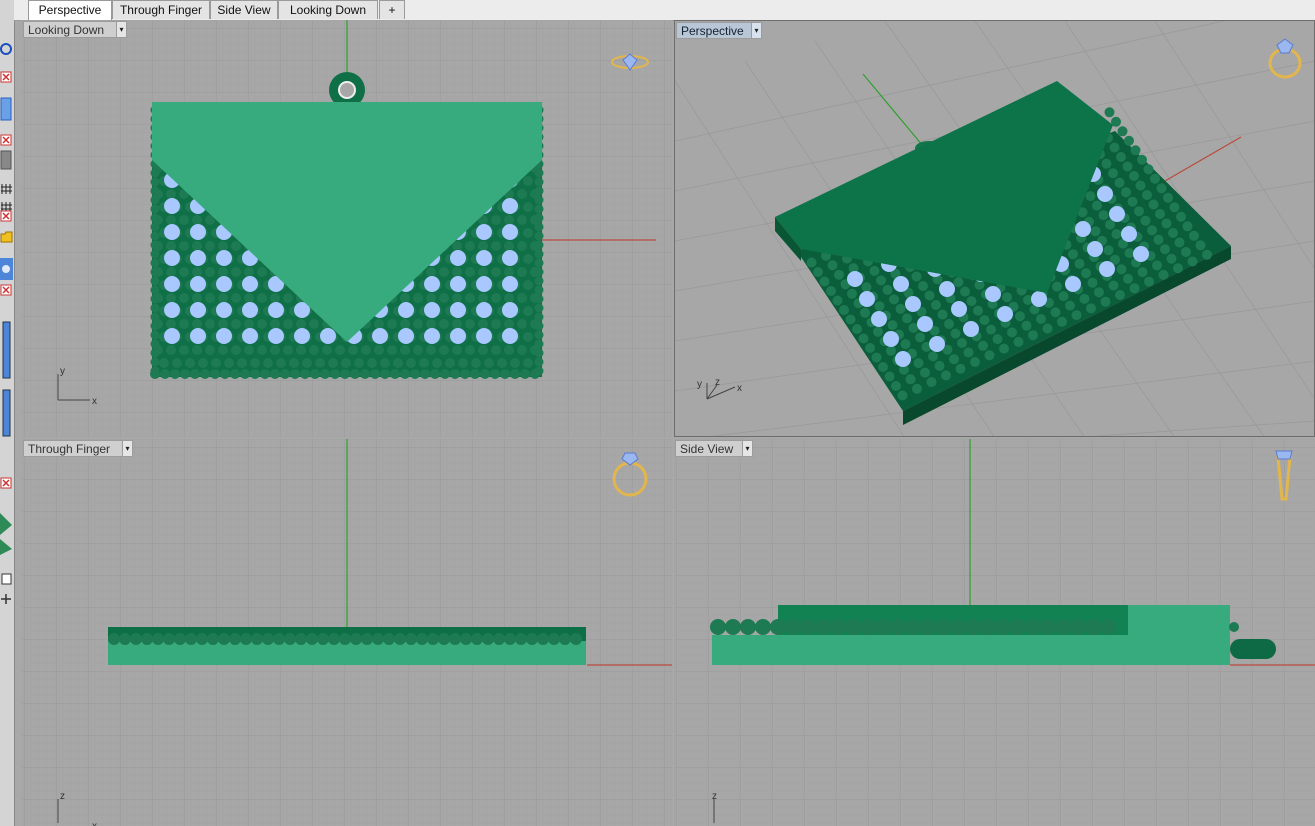 This screenshot has height=826, width=1315. What do you see at coordinates (6, 599) in the screenshot?
I see `add-tool-icon` at bounding box center [6, 599].